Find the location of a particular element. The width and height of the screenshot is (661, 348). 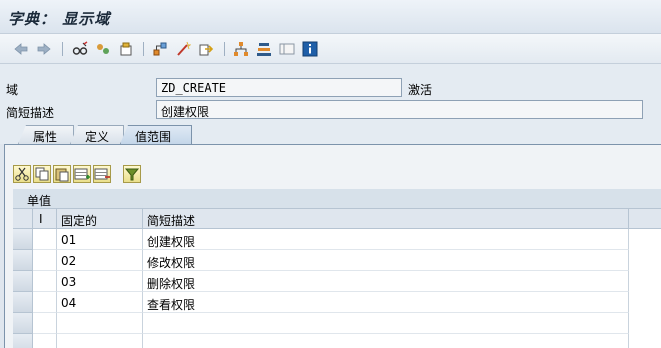

domain-field: ZD_CREATE is located at coordinates (279, 87).